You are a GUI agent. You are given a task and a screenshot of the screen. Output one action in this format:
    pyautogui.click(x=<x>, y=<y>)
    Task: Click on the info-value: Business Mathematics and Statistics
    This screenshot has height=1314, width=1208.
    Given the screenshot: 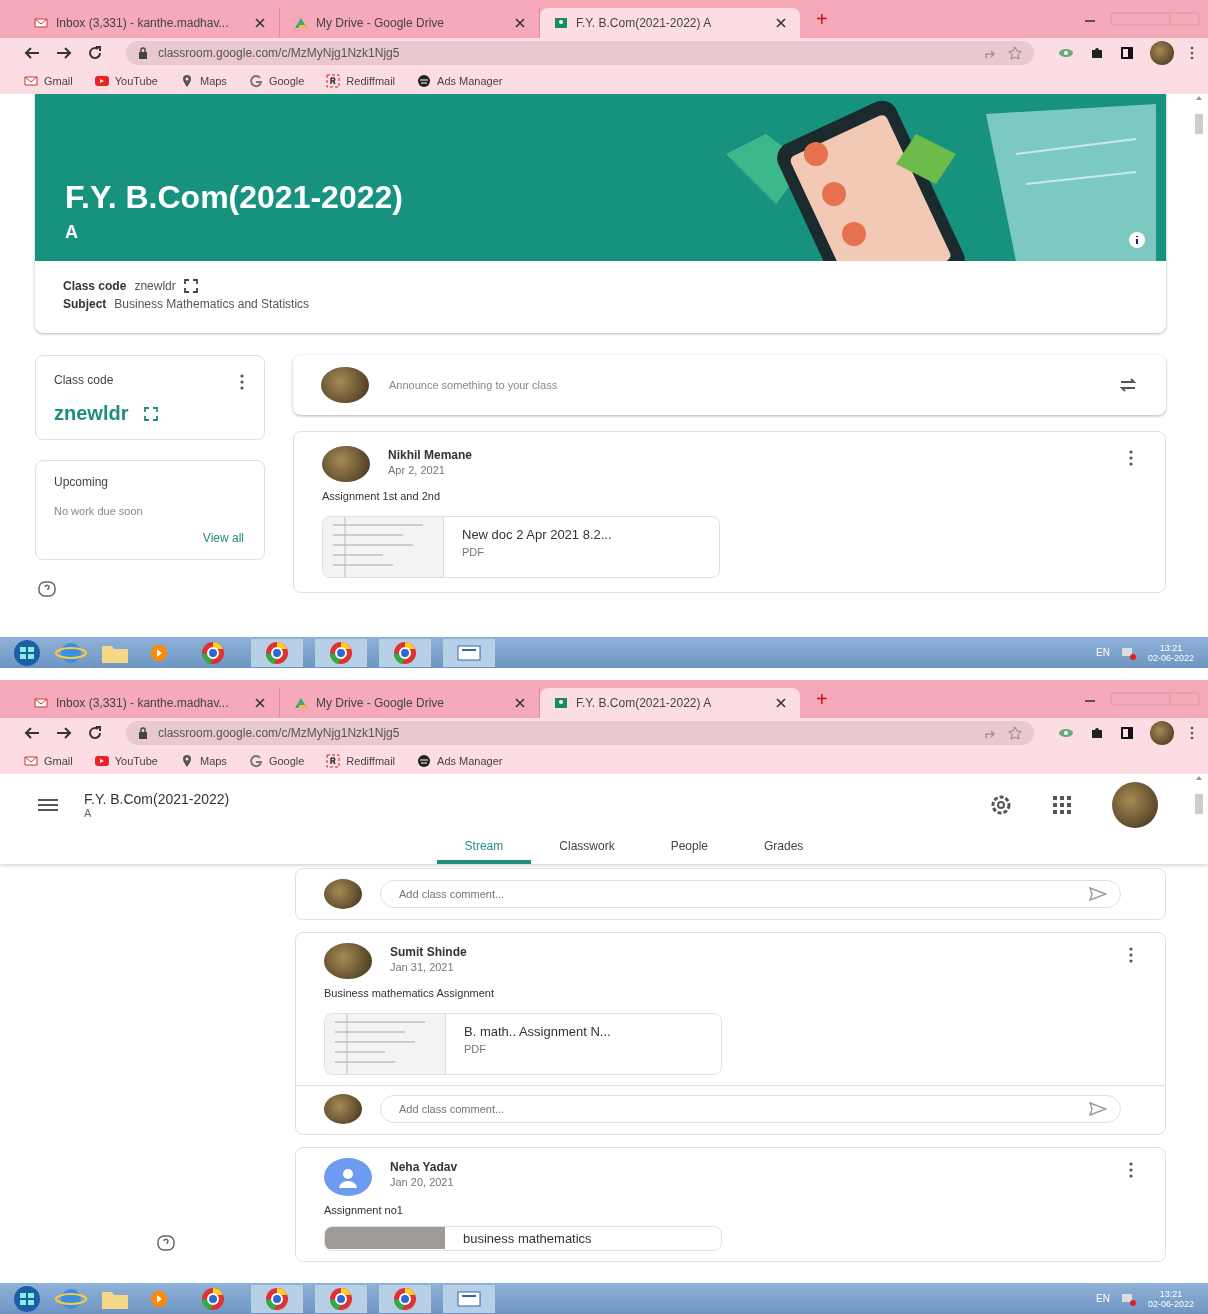 What is the action you would take?
    pyautogui.click(x=212, y=304)
    